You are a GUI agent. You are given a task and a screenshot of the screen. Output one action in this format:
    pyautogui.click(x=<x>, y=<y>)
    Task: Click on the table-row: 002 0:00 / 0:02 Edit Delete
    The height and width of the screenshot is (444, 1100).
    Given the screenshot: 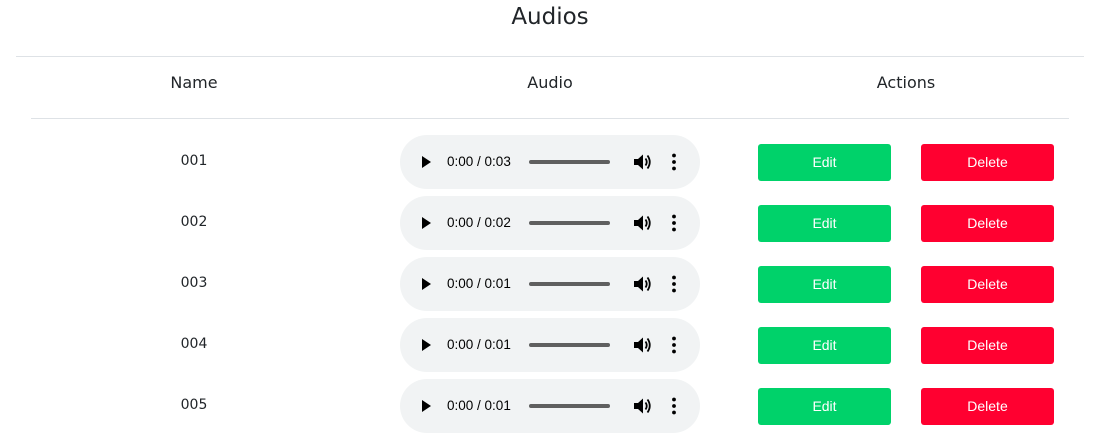 What is the action you would take?
    pyautogui.click(x=550, y=223)
    